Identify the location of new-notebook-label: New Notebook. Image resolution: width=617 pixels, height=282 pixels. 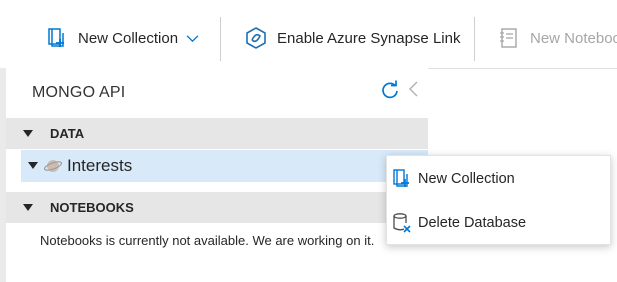
(573, 38).